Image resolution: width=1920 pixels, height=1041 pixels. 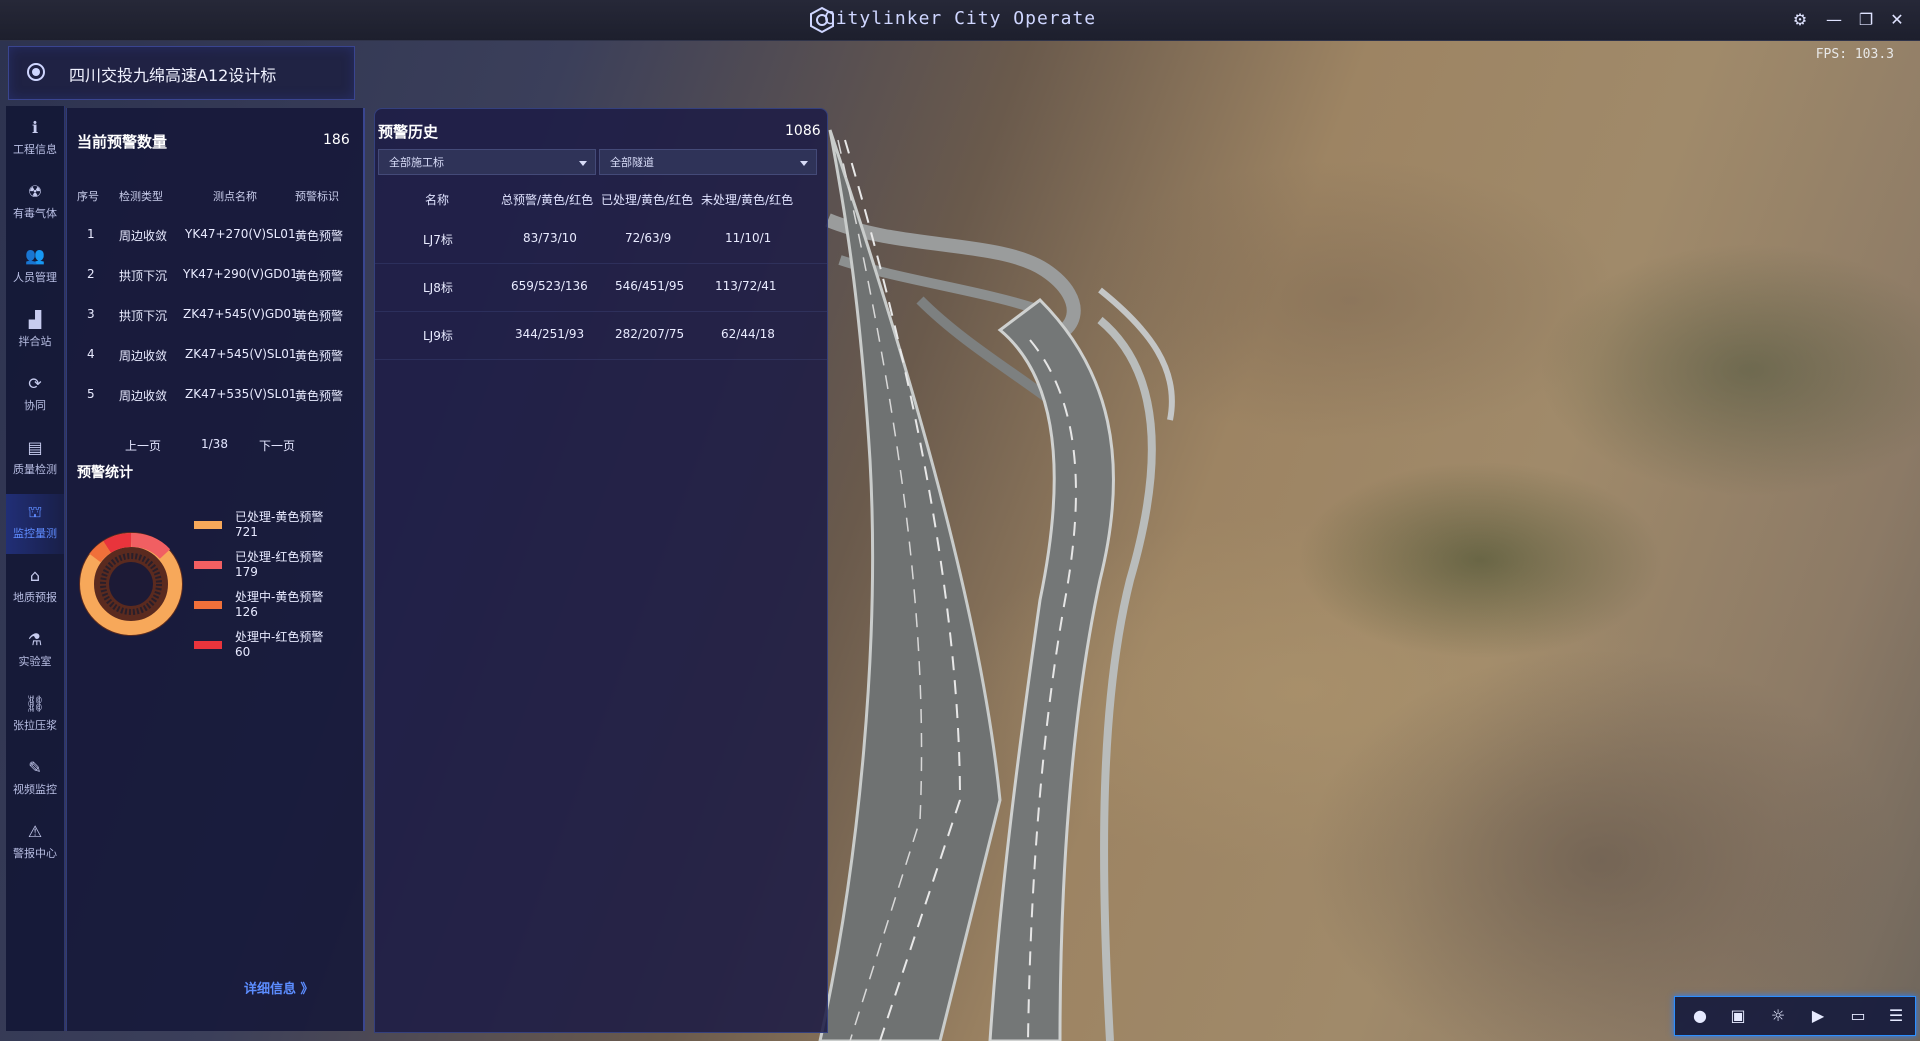 What do you see at coordinates (91, 354) in the screenshot?
I see `cell-no: 4` at bounding box center [91, 354].